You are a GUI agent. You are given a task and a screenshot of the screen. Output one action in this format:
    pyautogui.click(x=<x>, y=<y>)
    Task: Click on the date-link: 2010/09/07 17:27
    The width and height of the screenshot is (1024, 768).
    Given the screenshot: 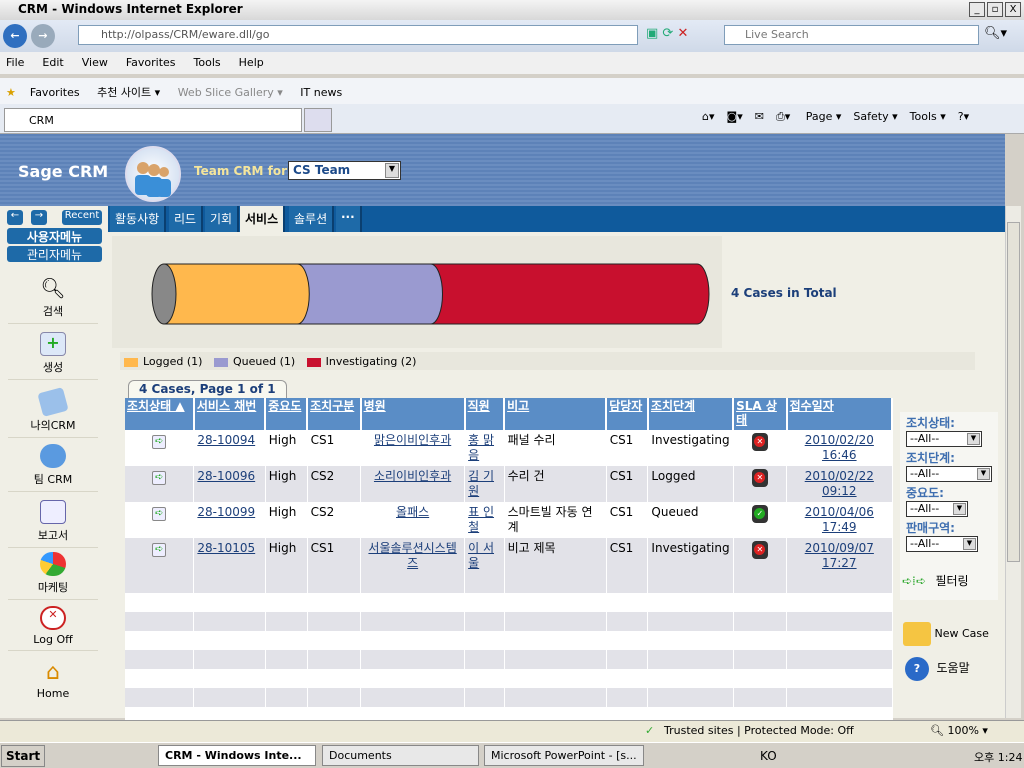 What is the action you would take?
    pyautogui.click(x=839, y=555)
    